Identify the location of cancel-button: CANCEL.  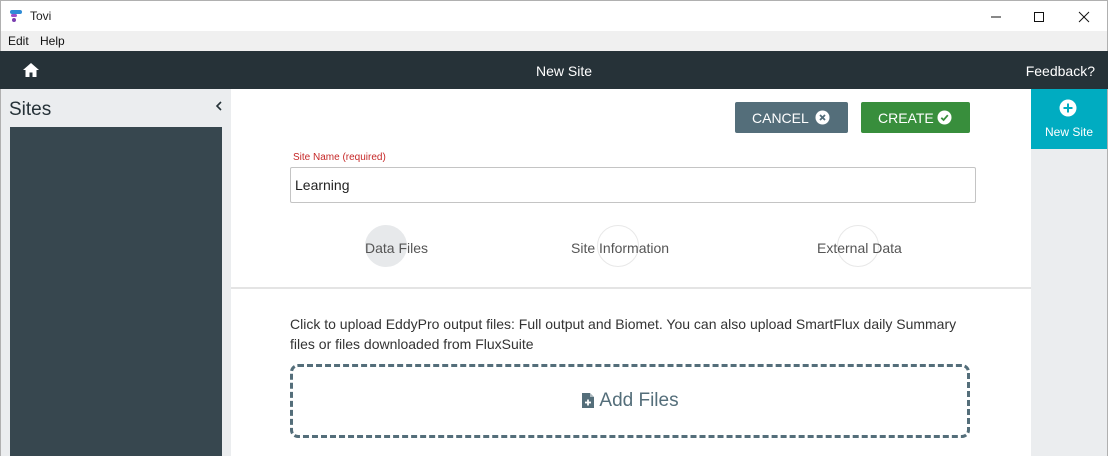
(791, 117).